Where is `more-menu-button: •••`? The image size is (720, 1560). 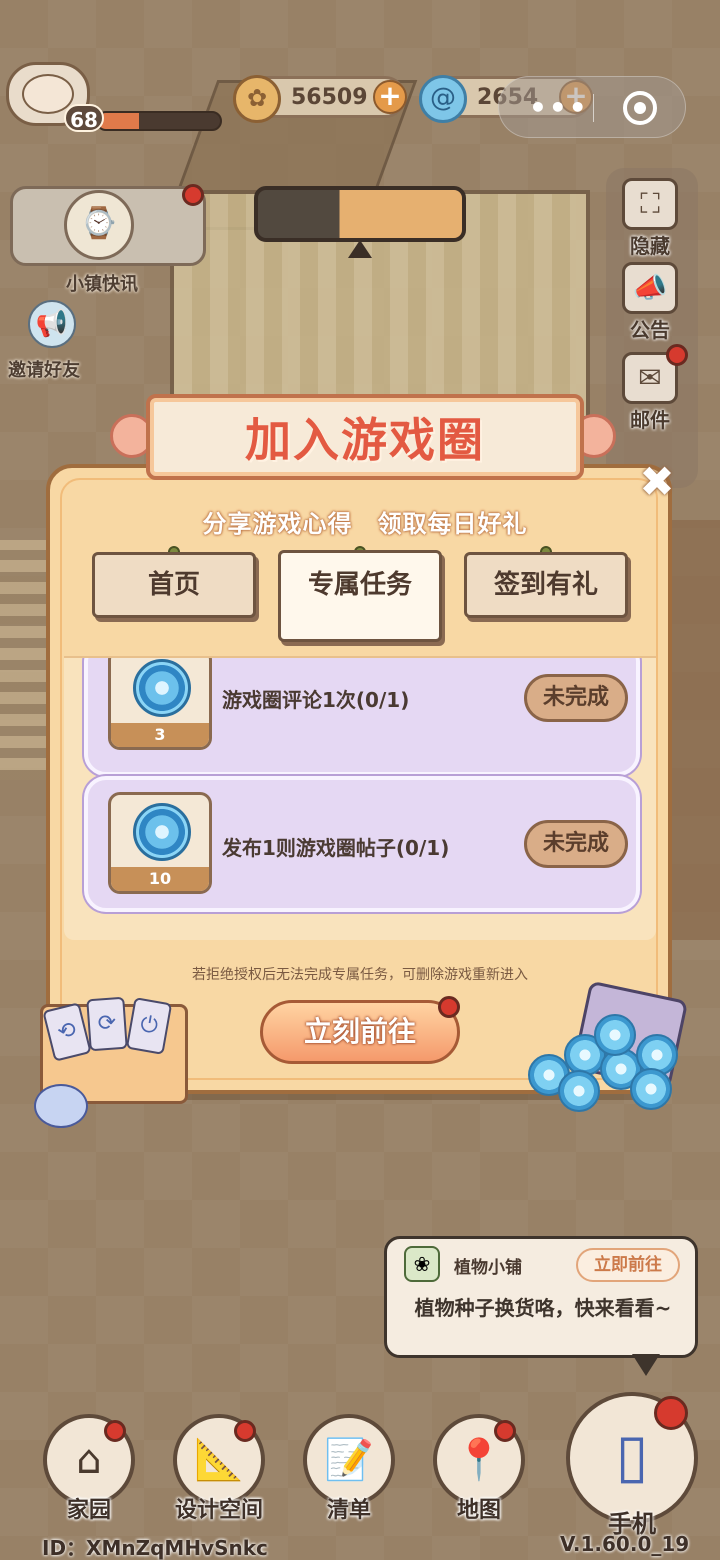
more-menu-button: ••• is located at coordinates (559, 107).